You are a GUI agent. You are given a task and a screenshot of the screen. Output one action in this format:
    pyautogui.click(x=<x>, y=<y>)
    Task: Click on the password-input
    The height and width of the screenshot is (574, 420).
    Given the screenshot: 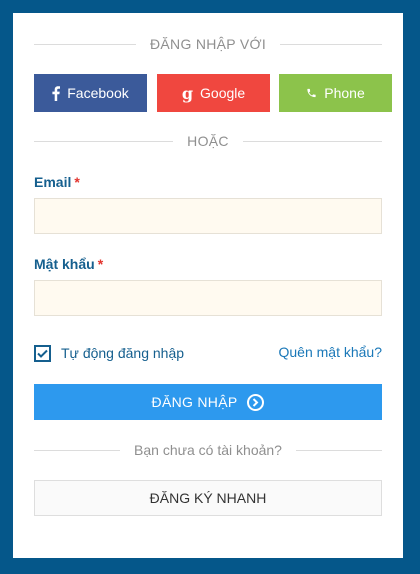 What is the action you would take?
    pyautogui.click(x=208, y=298)
    